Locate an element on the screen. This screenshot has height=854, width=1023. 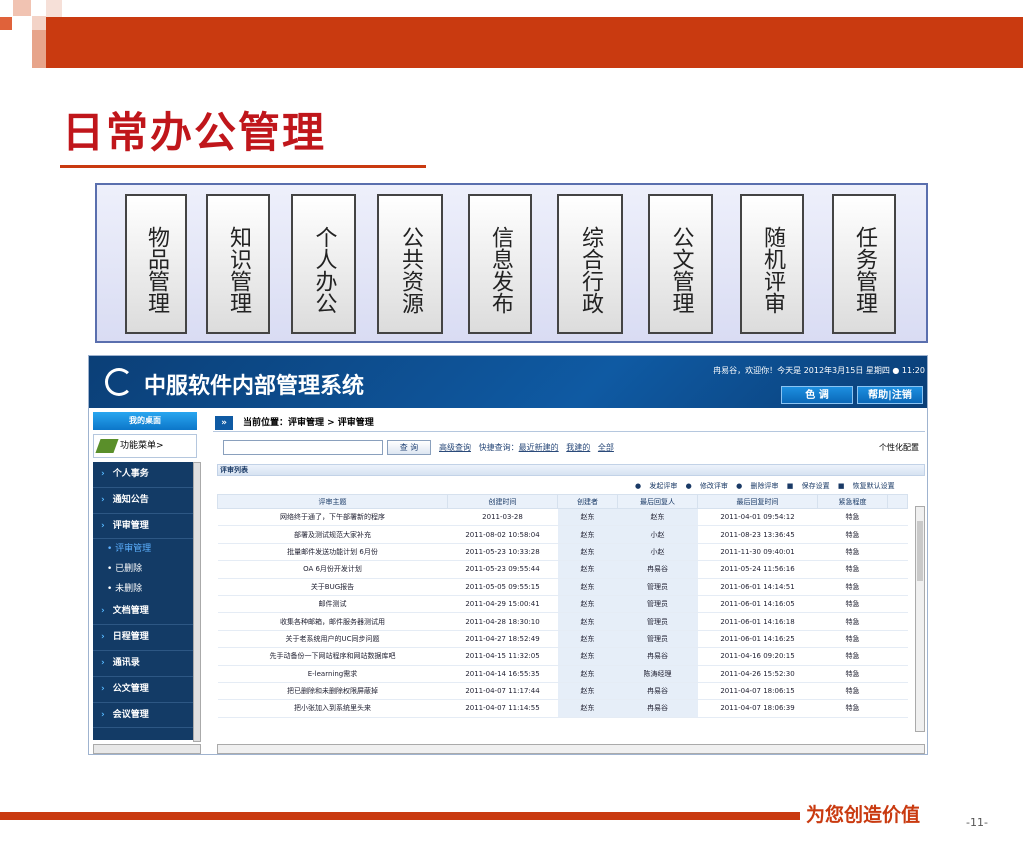
sidebar-subitem-review: • 评审管理 is located at coordinates (143, 549).